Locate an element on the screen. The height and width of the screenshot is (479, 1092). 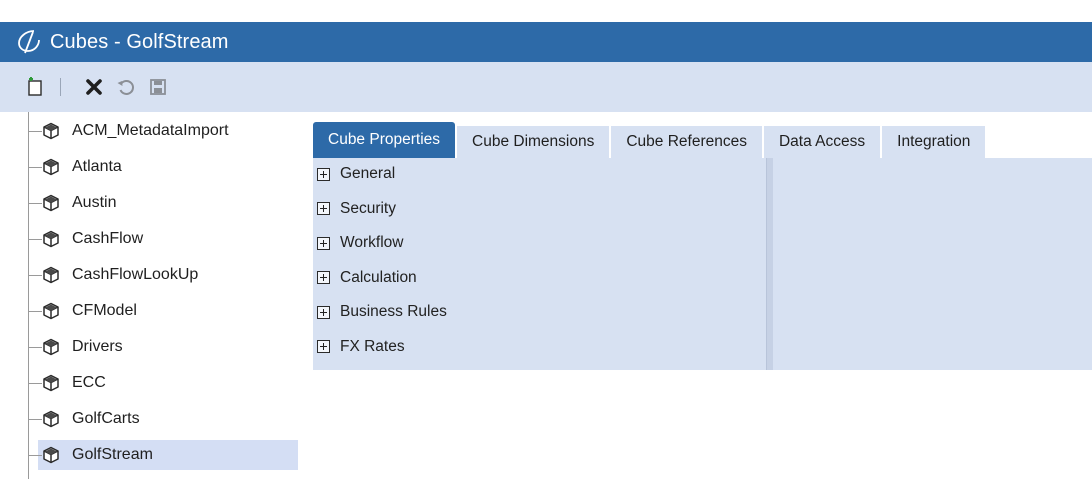
tree-item-label: Austin is located at coordinates (94, 202).